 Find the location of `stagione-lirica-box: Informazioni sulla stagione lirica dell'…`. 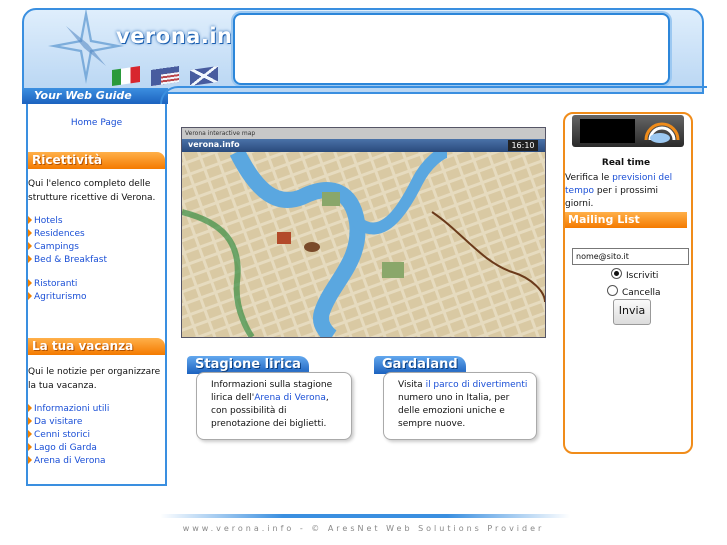

stagione-lirica-box: Informazioni sulla stagione lirica dell'… is located at coordinates (274, 406).